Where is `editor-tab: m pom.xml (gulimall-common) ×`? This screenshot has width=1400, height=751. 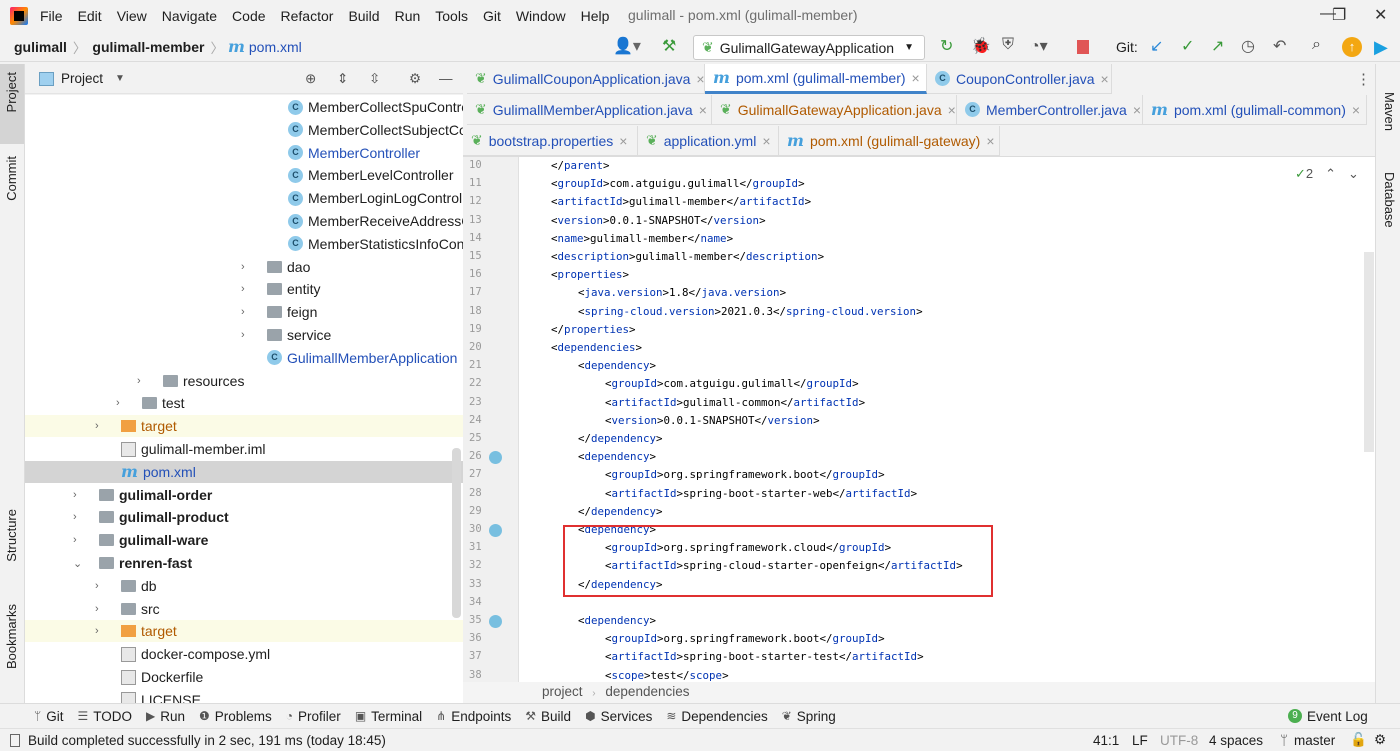 editor-tab: m pom.xml (gulimall-common) × is located at coordinates (1255, 110).